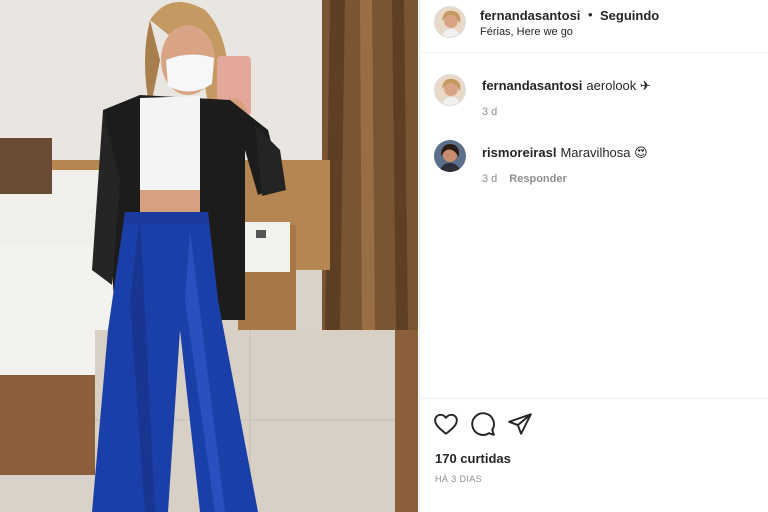 This screenshot has height=512, width=768. Describe the element at coordinates (532, 85) in the screenshot. I see `caption-username: fernandasantosi` at that location.